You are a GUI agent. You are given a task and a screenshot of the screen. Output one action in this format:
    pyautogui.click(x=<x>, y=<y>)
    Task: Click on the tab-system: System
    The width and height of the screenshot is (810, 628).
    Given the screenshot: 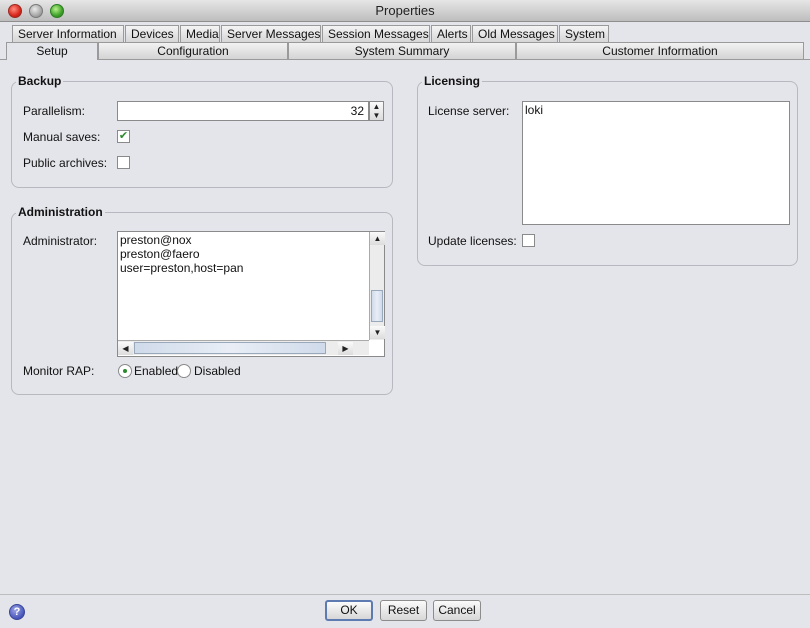 What is the action you would take?
    pyautogui.click(x=584, y=33)
    